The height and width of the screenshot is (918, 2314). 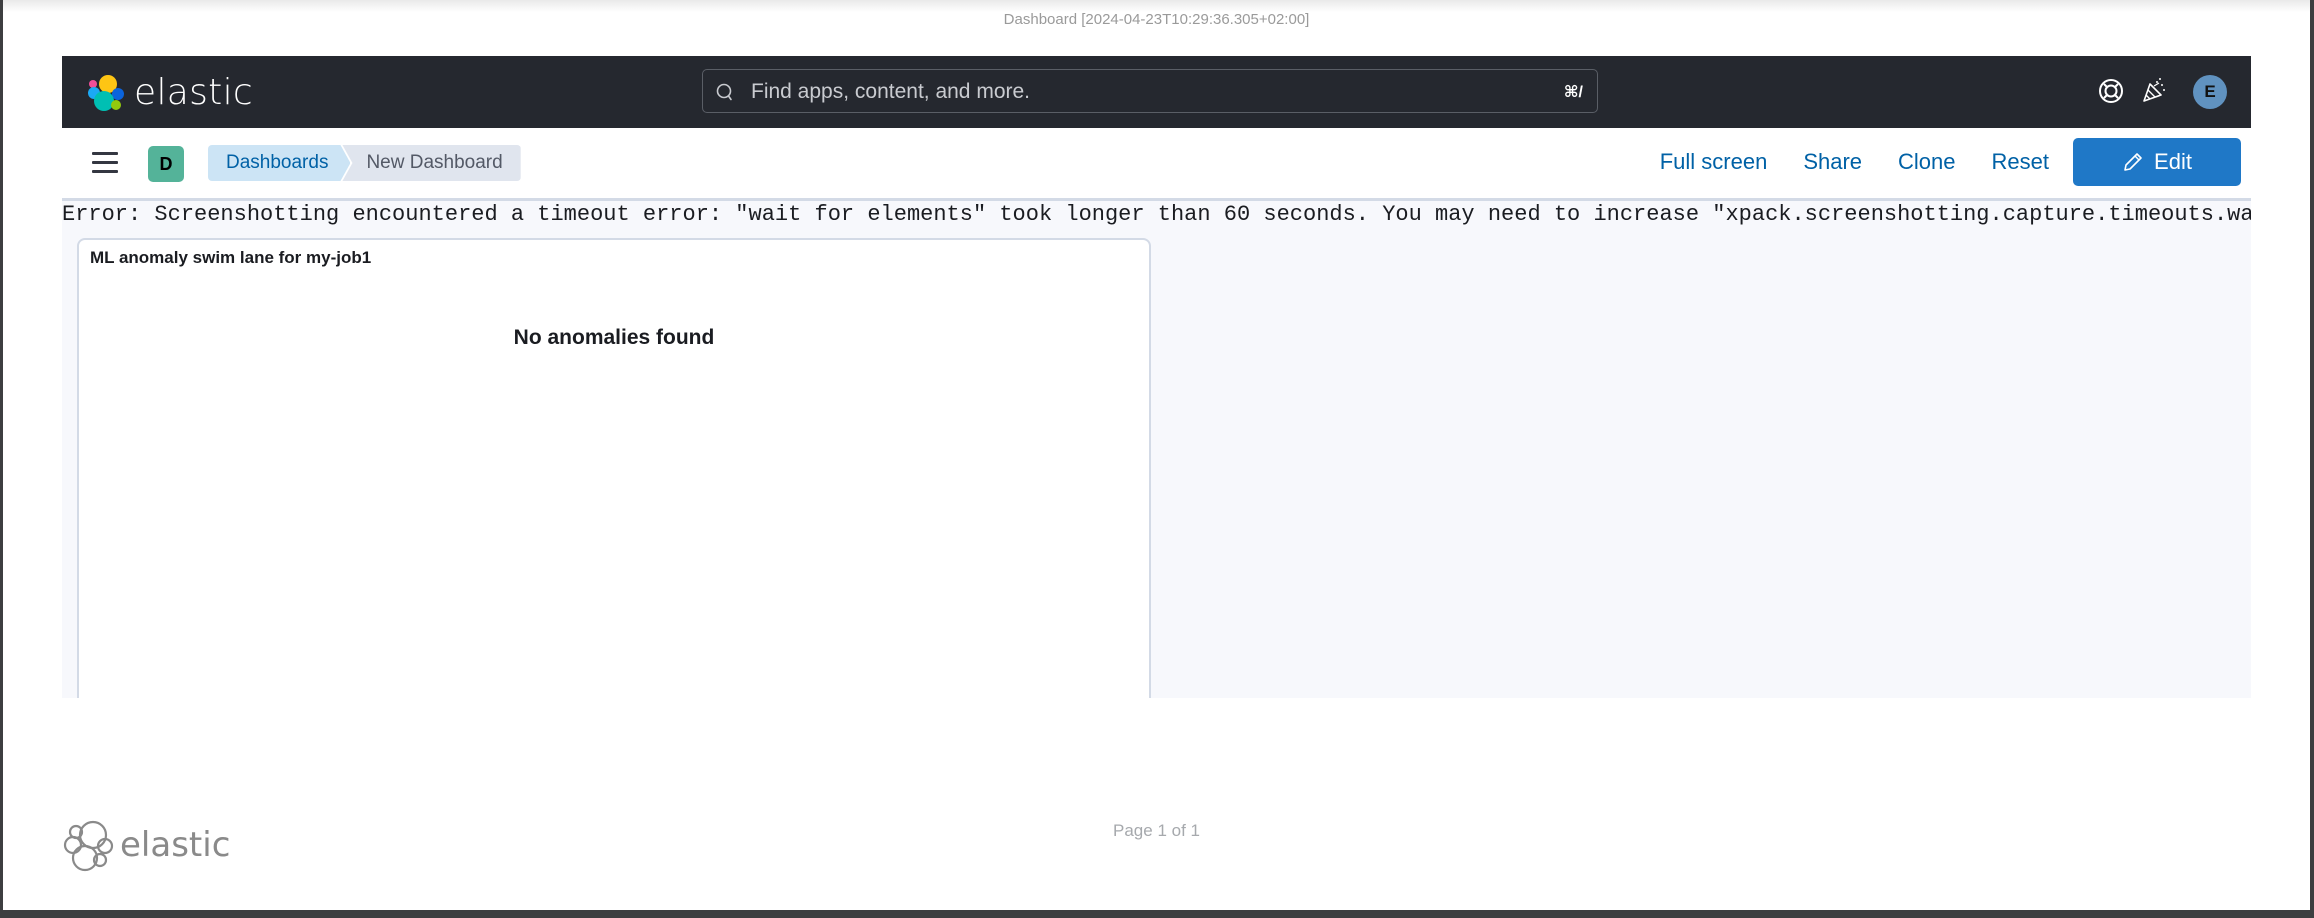 What do you see at coordinates (431, 163) in the screenshot?
I see `breadcrumb-current: New Dashboard` at bounding box center [431, 163].